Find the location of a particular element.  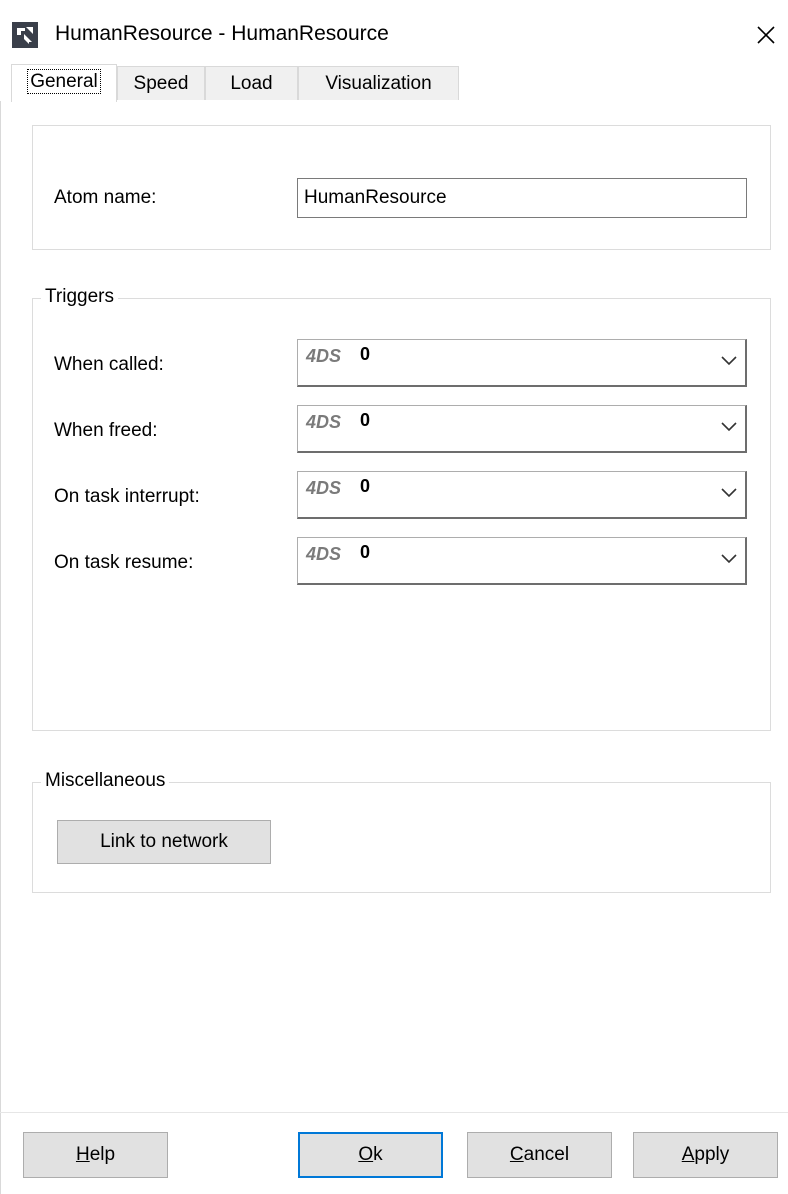

on-task-interrupt-value: 0 is located at coordinates (365, 486).